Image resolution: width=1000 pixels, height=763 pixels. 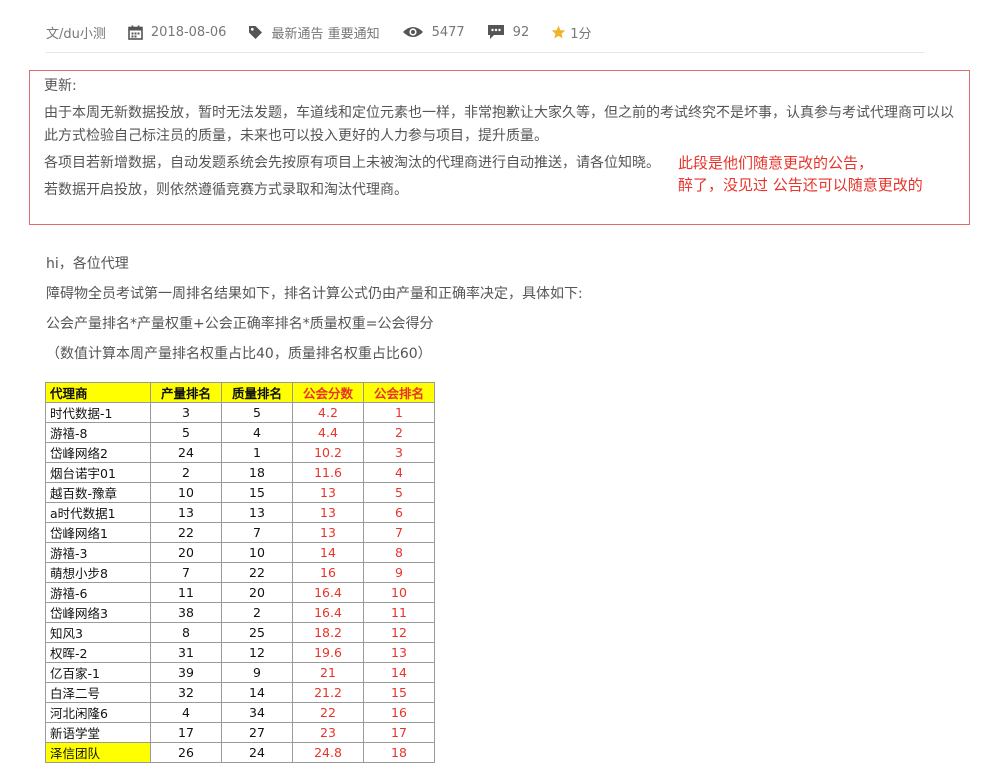 I want to click on cell-output-rank: 20, so click(x=186, y=552).